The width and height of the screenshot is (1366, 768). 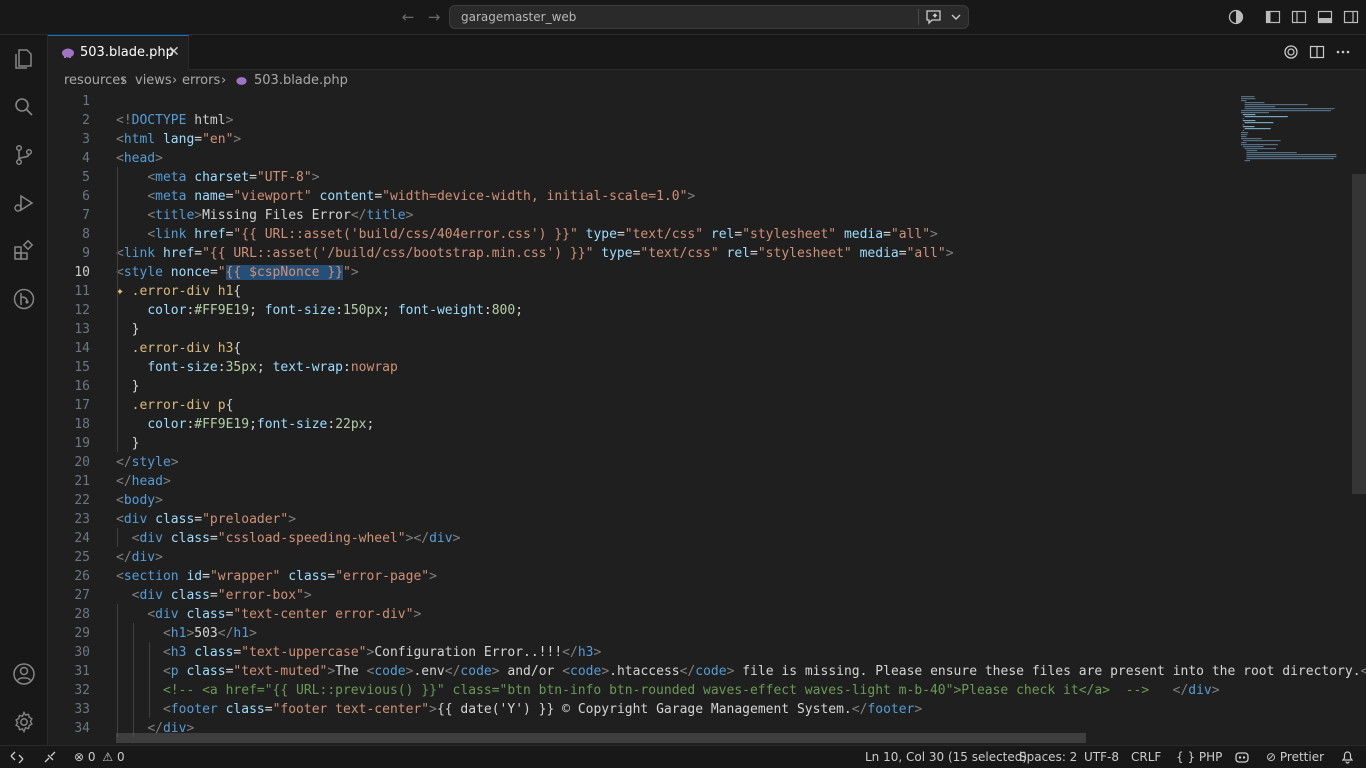 What do you see at coordinates (86, 158) in the screenshot?
I see `line-number: 4` at bounding box center [86, 158].